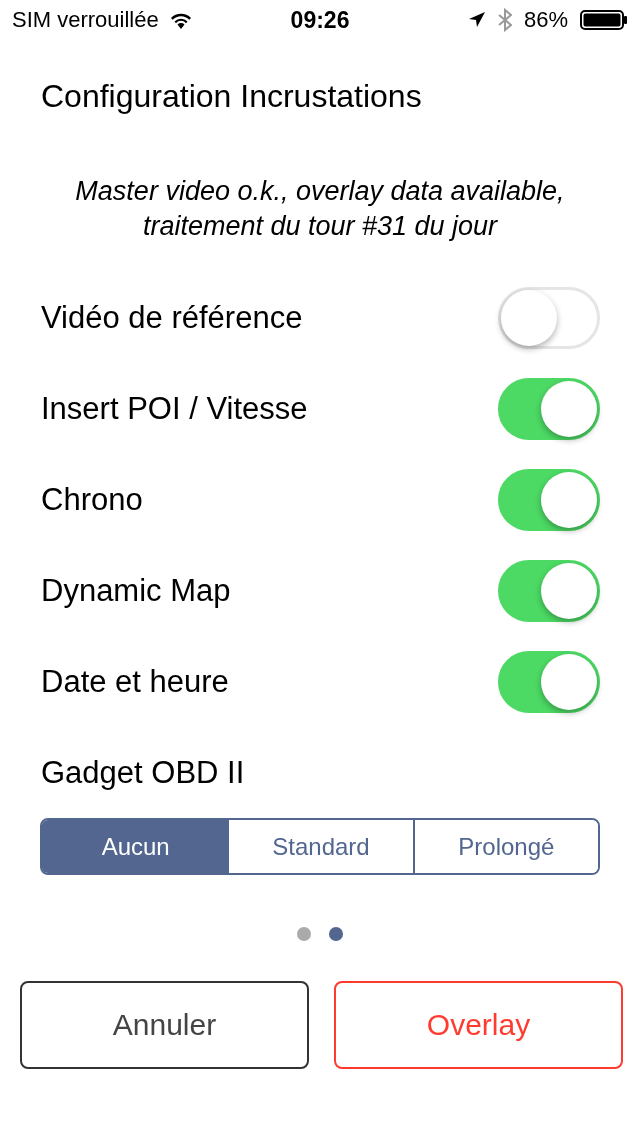 This screenshot has width=640, height=1136. What do you see at coordinates (320, 20) in the screenshot?
I see `clock-time: 09:26` at bounding box center [320, 20].